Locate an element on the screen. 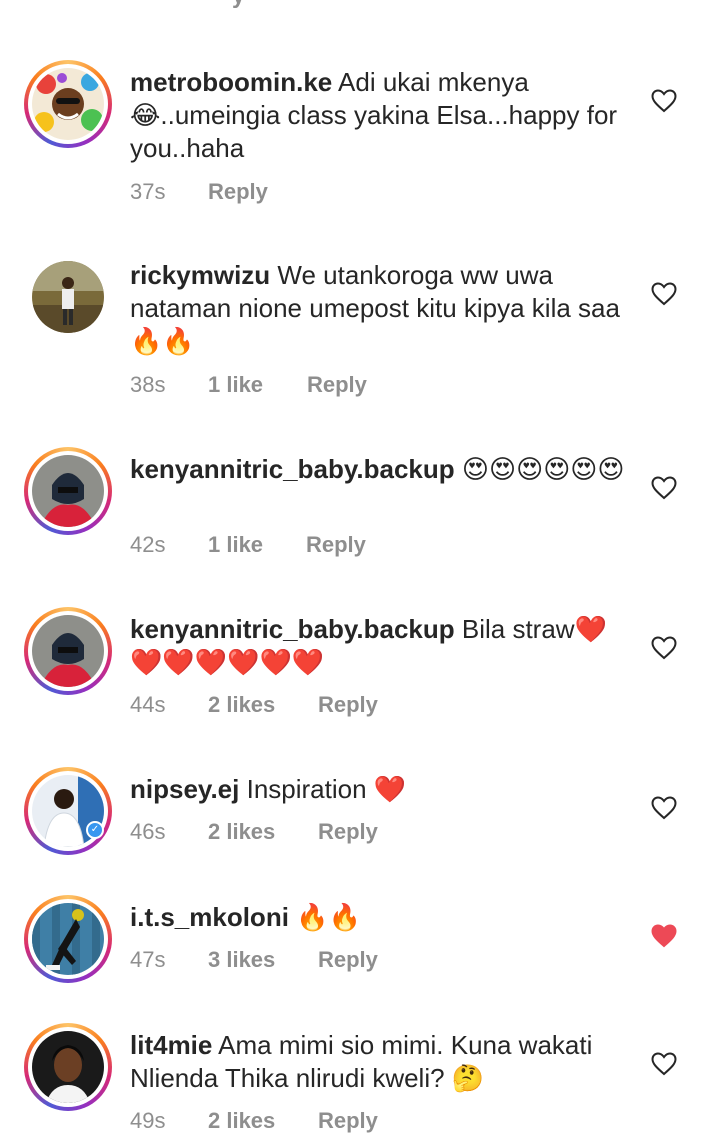 This screenshot has width=720, height=1134. comment-time: 47s is located at coordinates (148, 959).